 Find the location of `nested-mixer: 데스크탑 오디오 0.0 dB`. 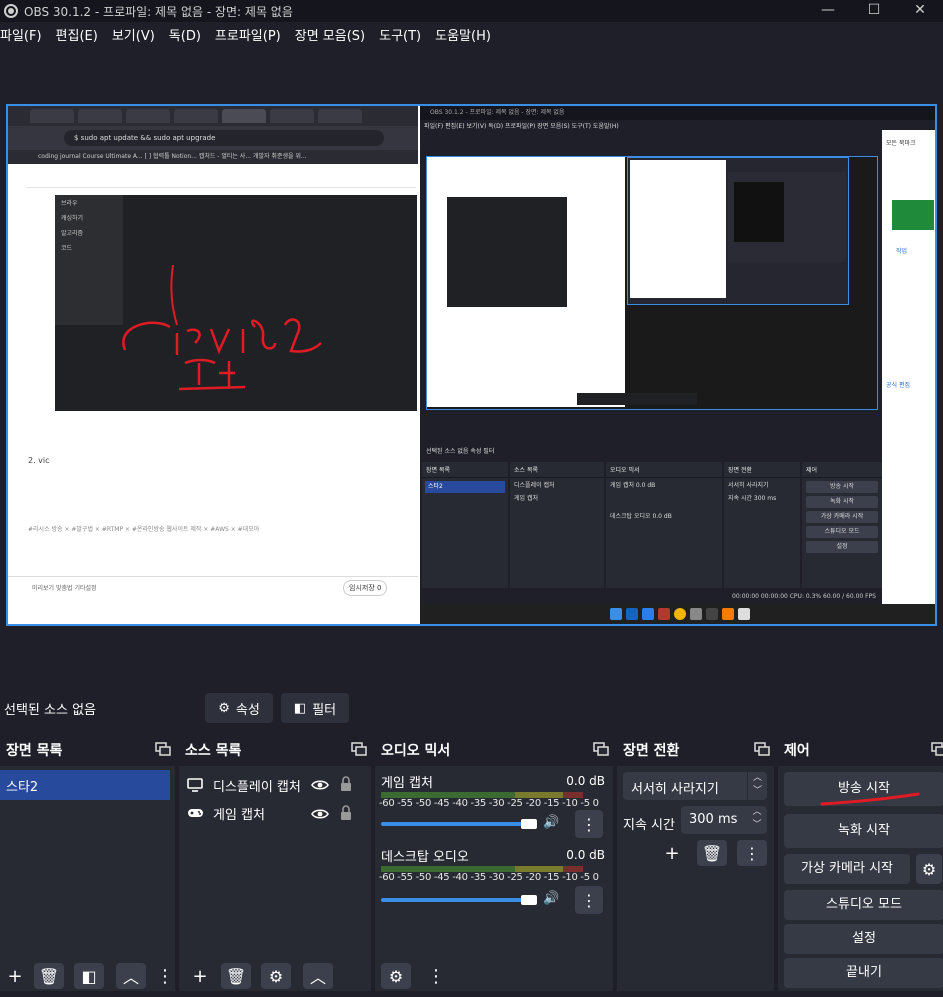

nested-mixer: 데스크탑 오디오 0.0 dB is located at coordinates (641, 516).